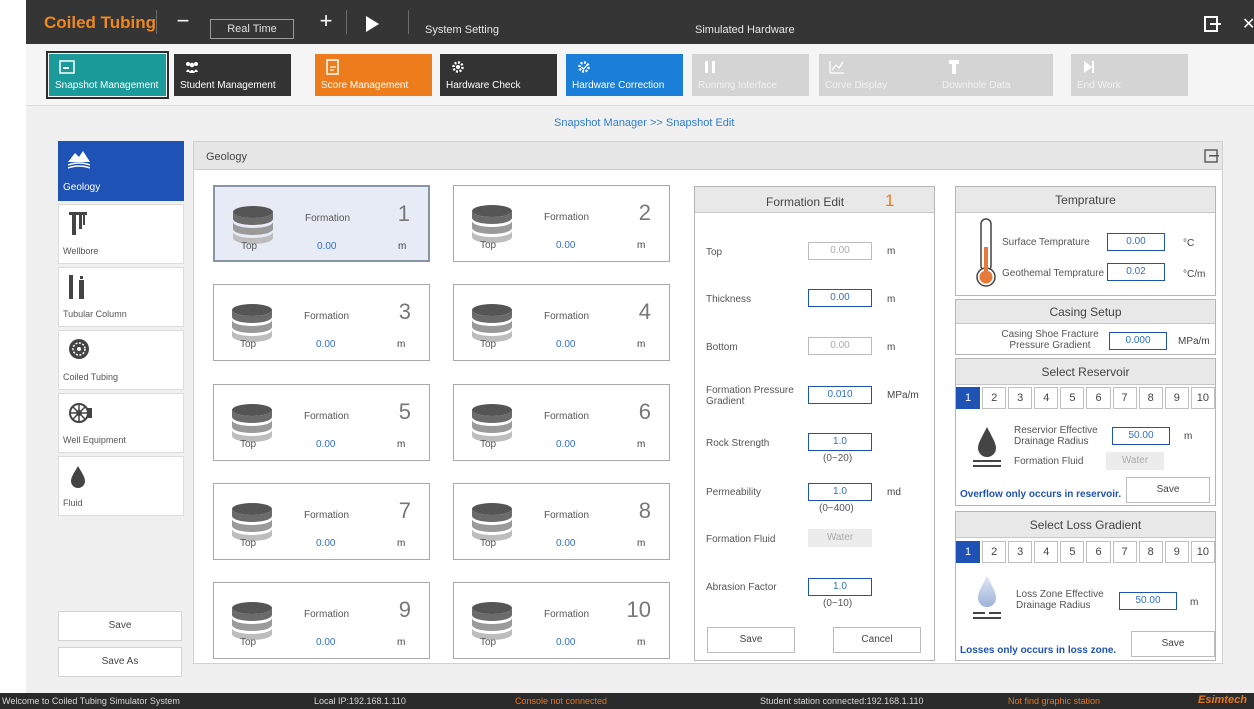  I want to click on loss-gradient-number-6: 6, so click(1098, 552).